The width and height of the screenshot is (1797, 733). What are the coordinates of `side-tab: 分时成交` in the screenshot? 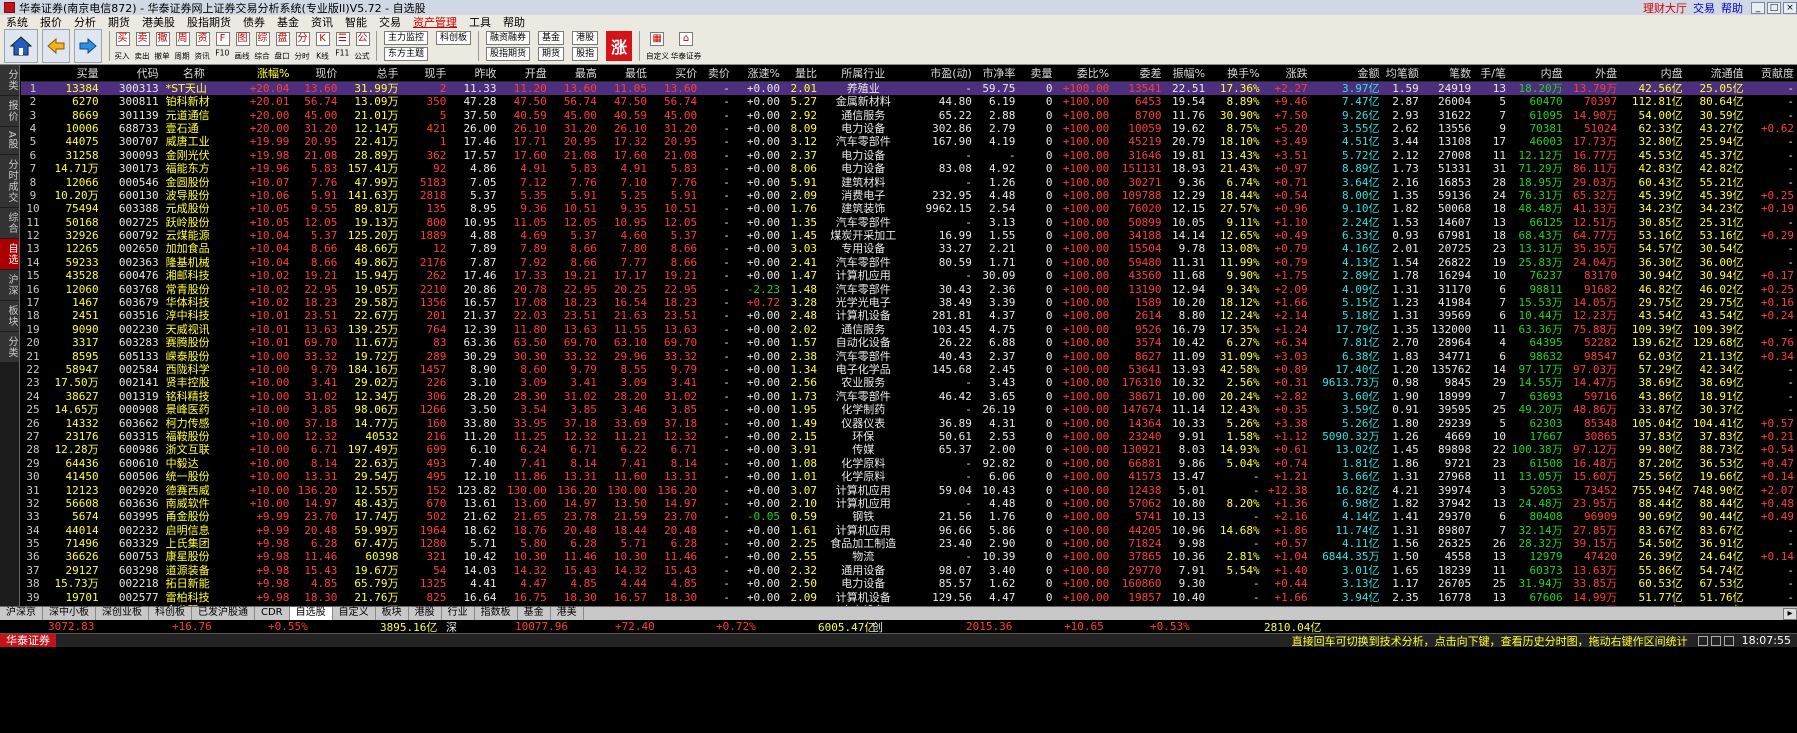 It's located at (9, 180).